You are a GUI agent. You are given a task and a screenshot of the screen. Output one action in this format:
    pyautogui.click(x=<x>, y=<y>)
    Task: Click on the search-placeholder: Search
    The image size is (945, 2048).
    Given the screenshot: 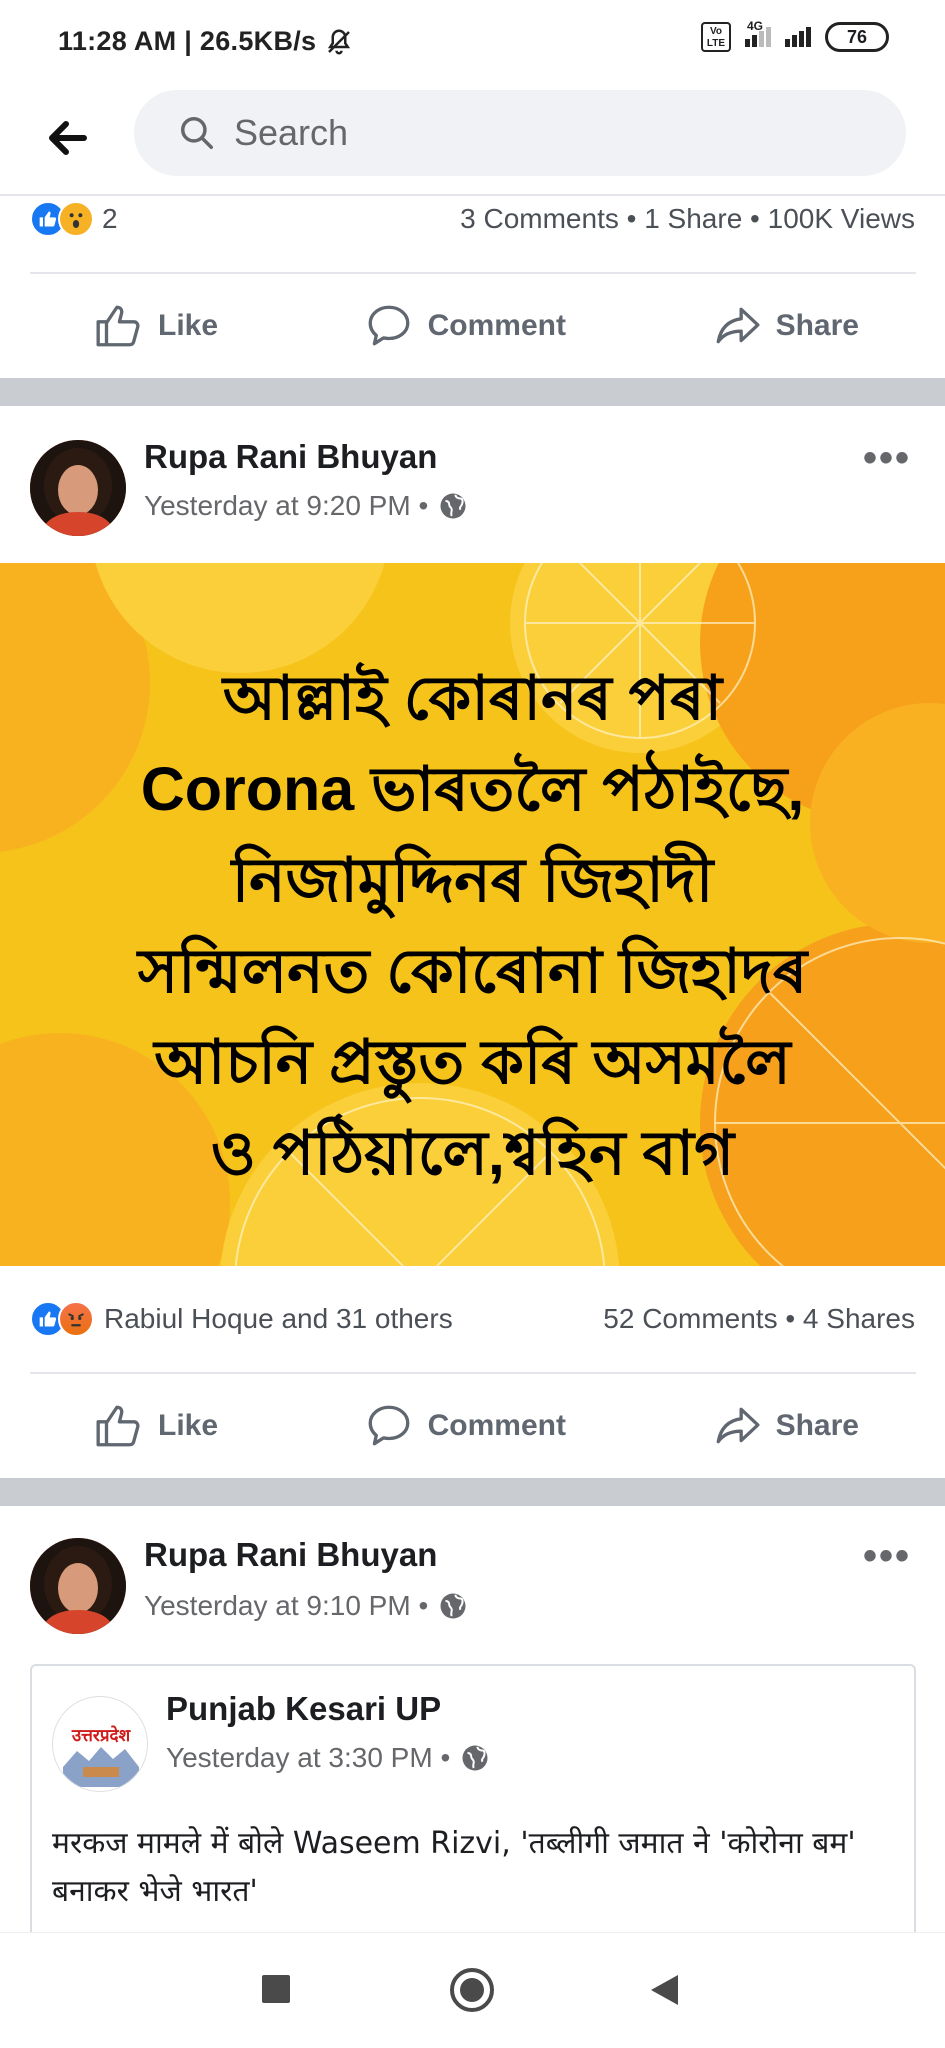 What is the action you would take?
    pyautogui.click(x=291, y=132)
    